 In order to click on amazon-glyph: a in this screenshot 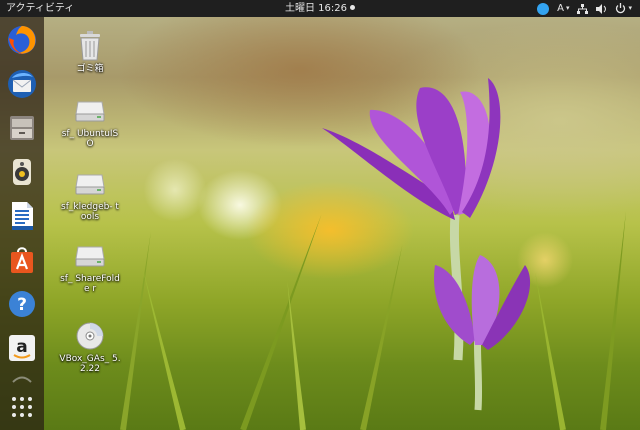, I will do `click(21, 347)`.